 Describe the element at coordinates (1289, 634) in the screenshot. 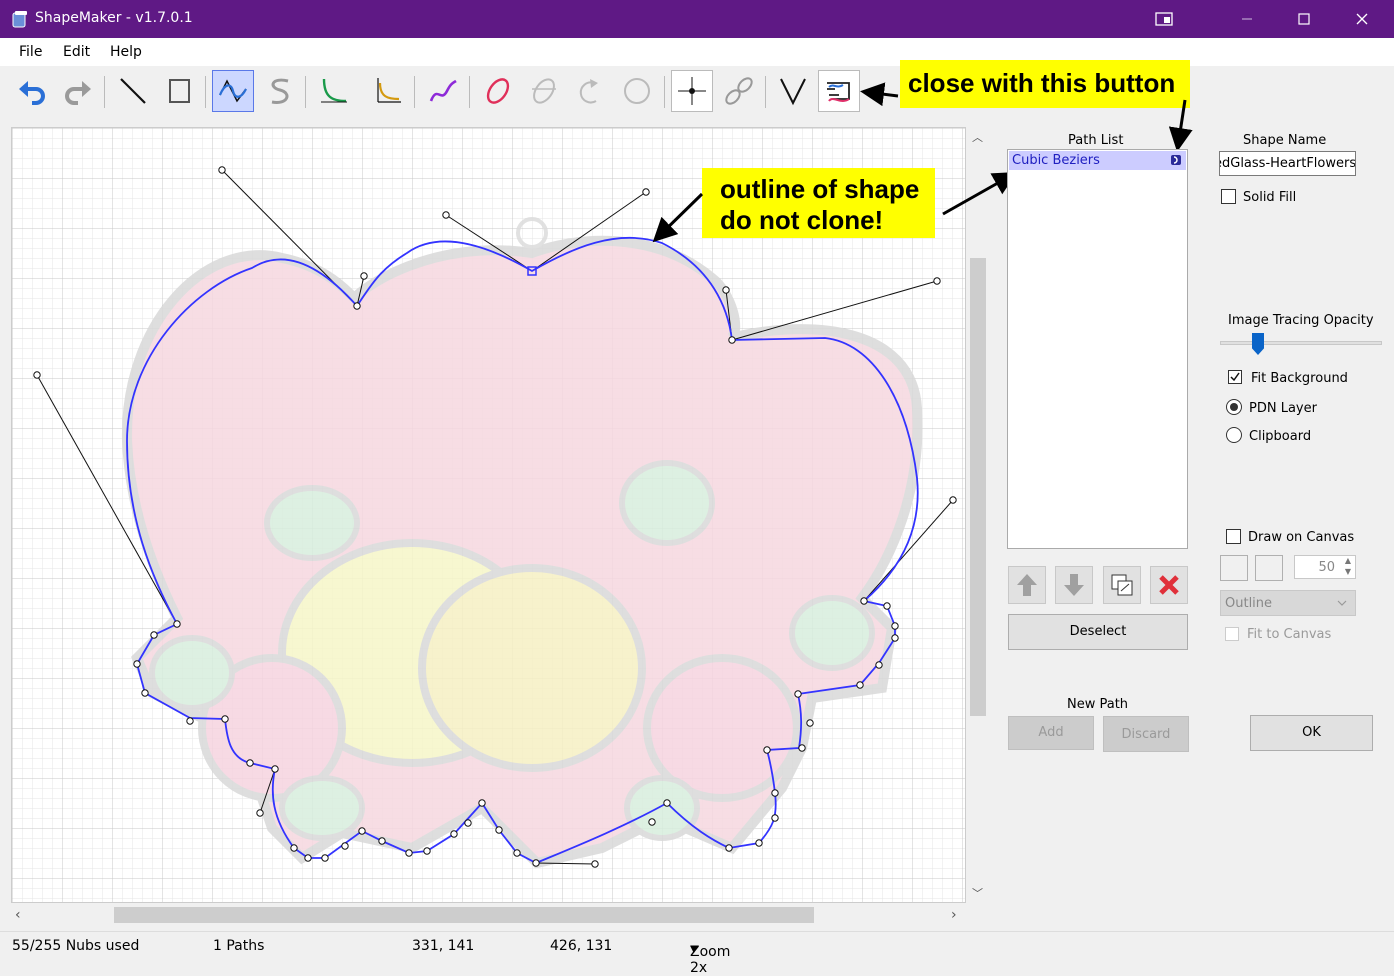

I see `fit-to-canvas-label: Fit to Canvas` at that location.